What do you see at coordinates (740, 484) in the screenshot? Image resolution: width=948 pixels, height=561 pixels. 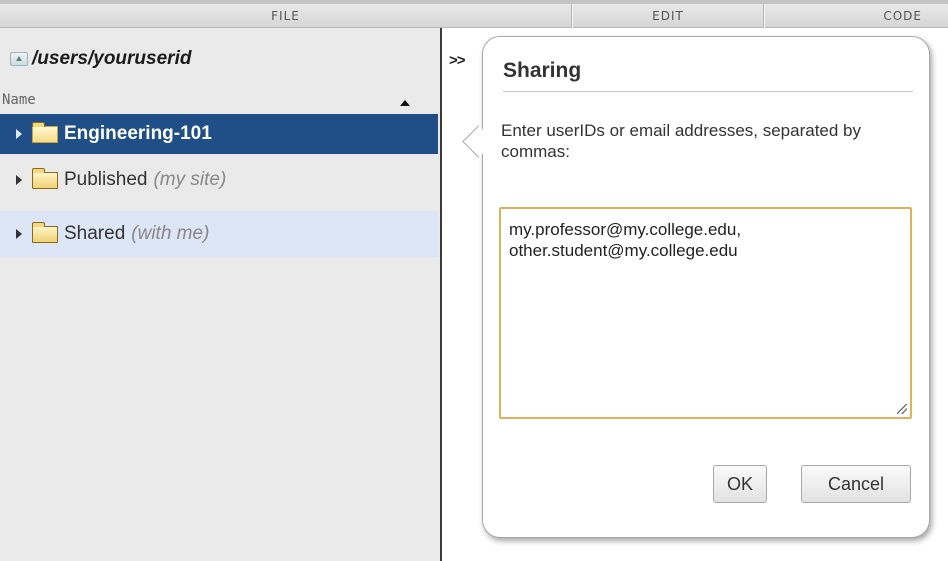 I see `ok-button: OK` at bounding box center [740, 484].